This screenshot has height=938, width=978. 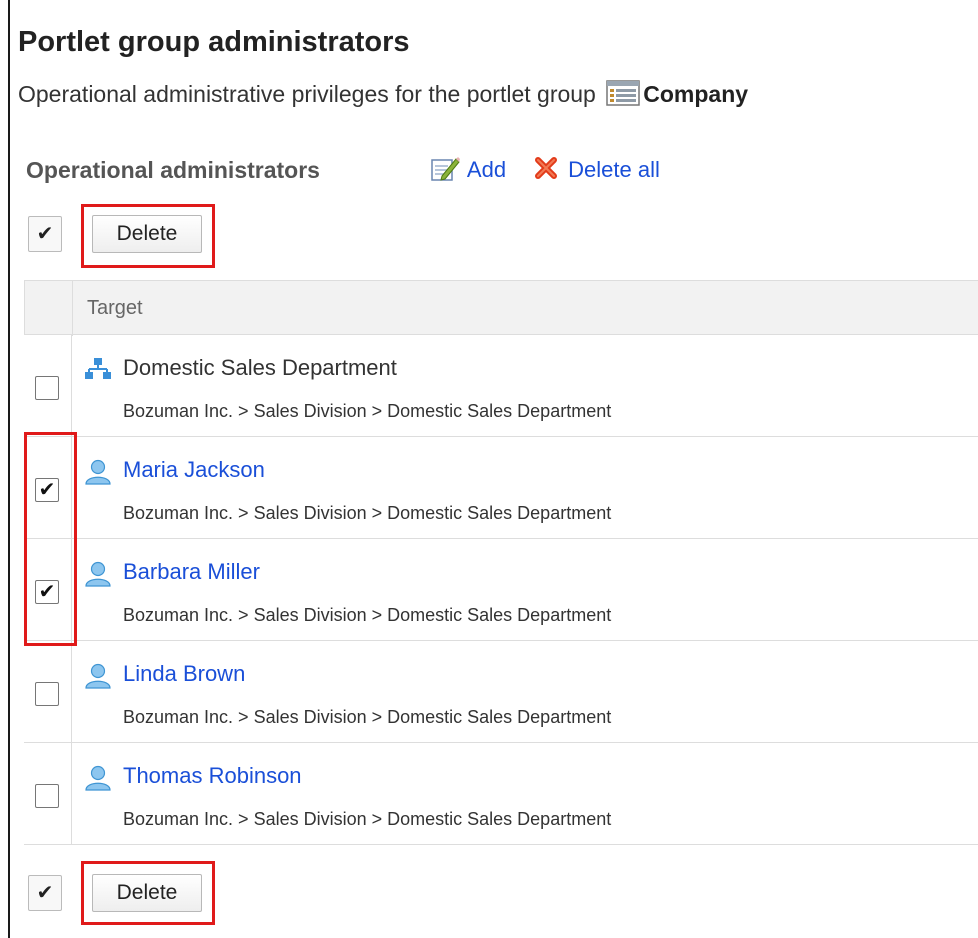 I want to click on red-x-icon, so click(x=551, y=169).